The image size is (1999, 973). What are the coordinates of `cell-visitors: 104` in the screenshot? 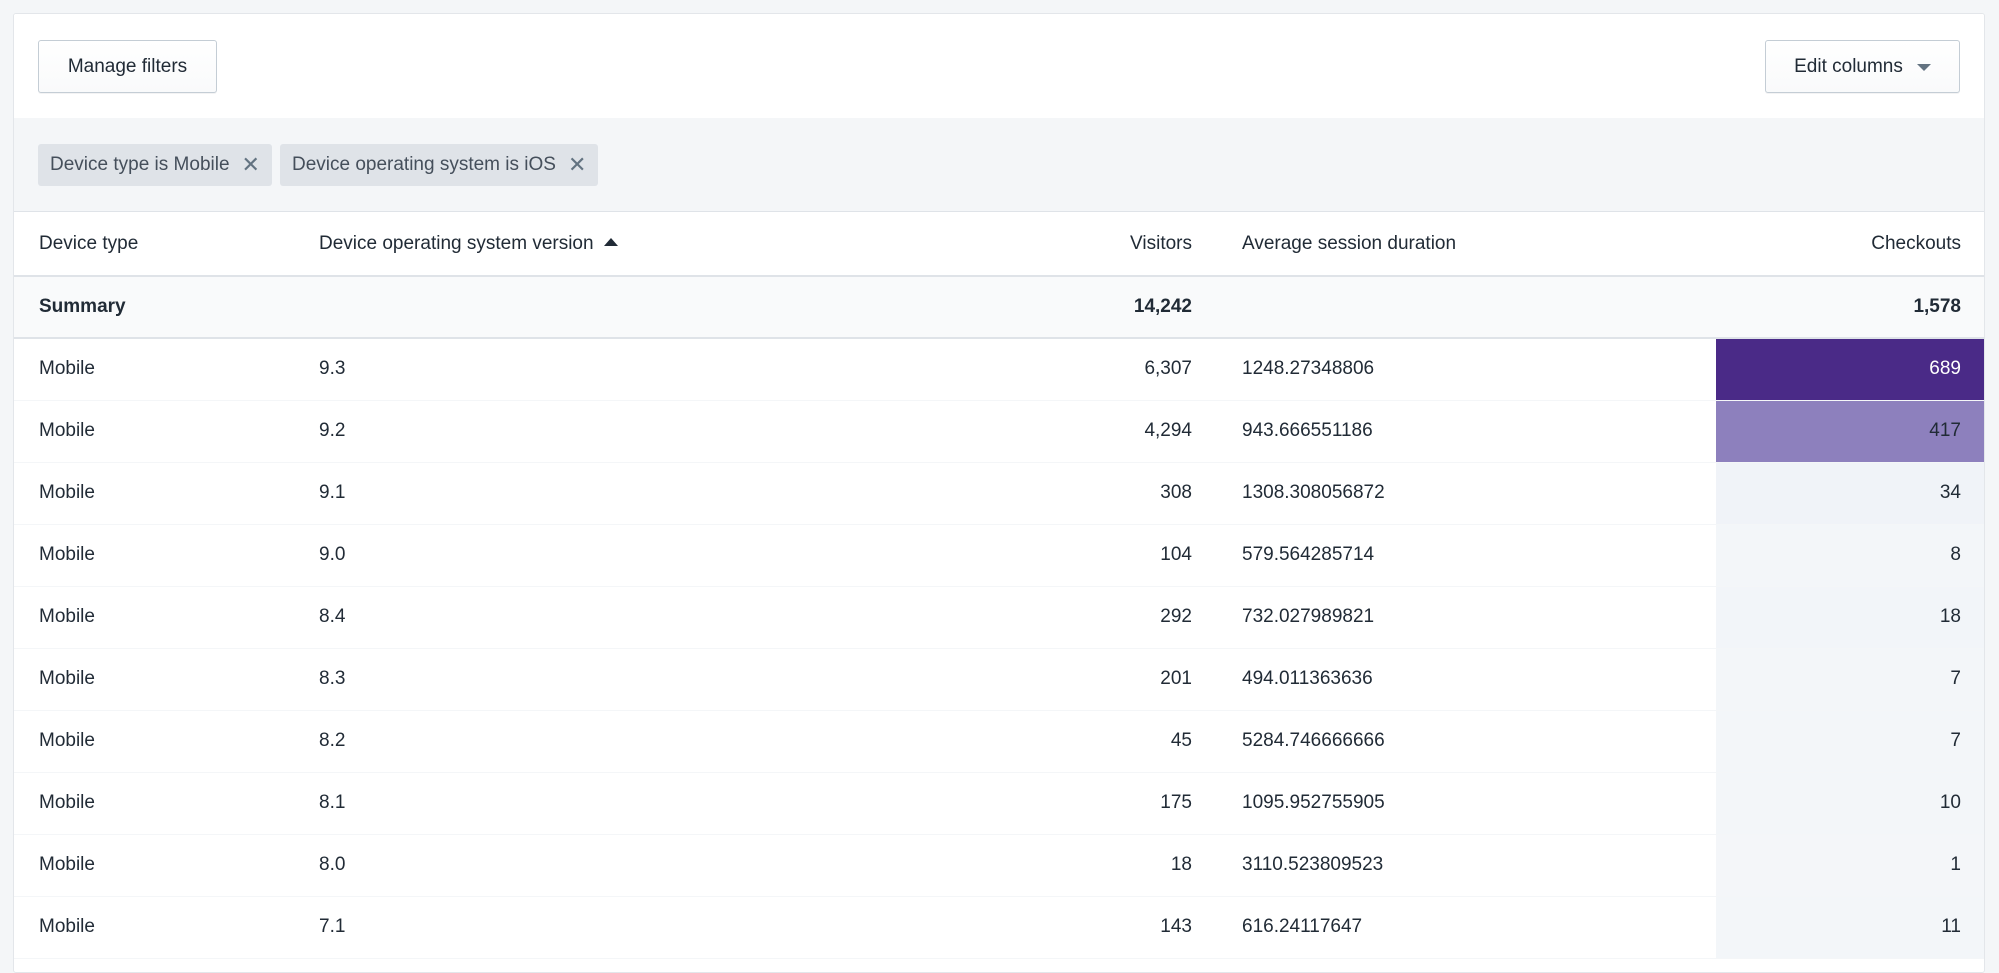 It's located at (1058, 555).